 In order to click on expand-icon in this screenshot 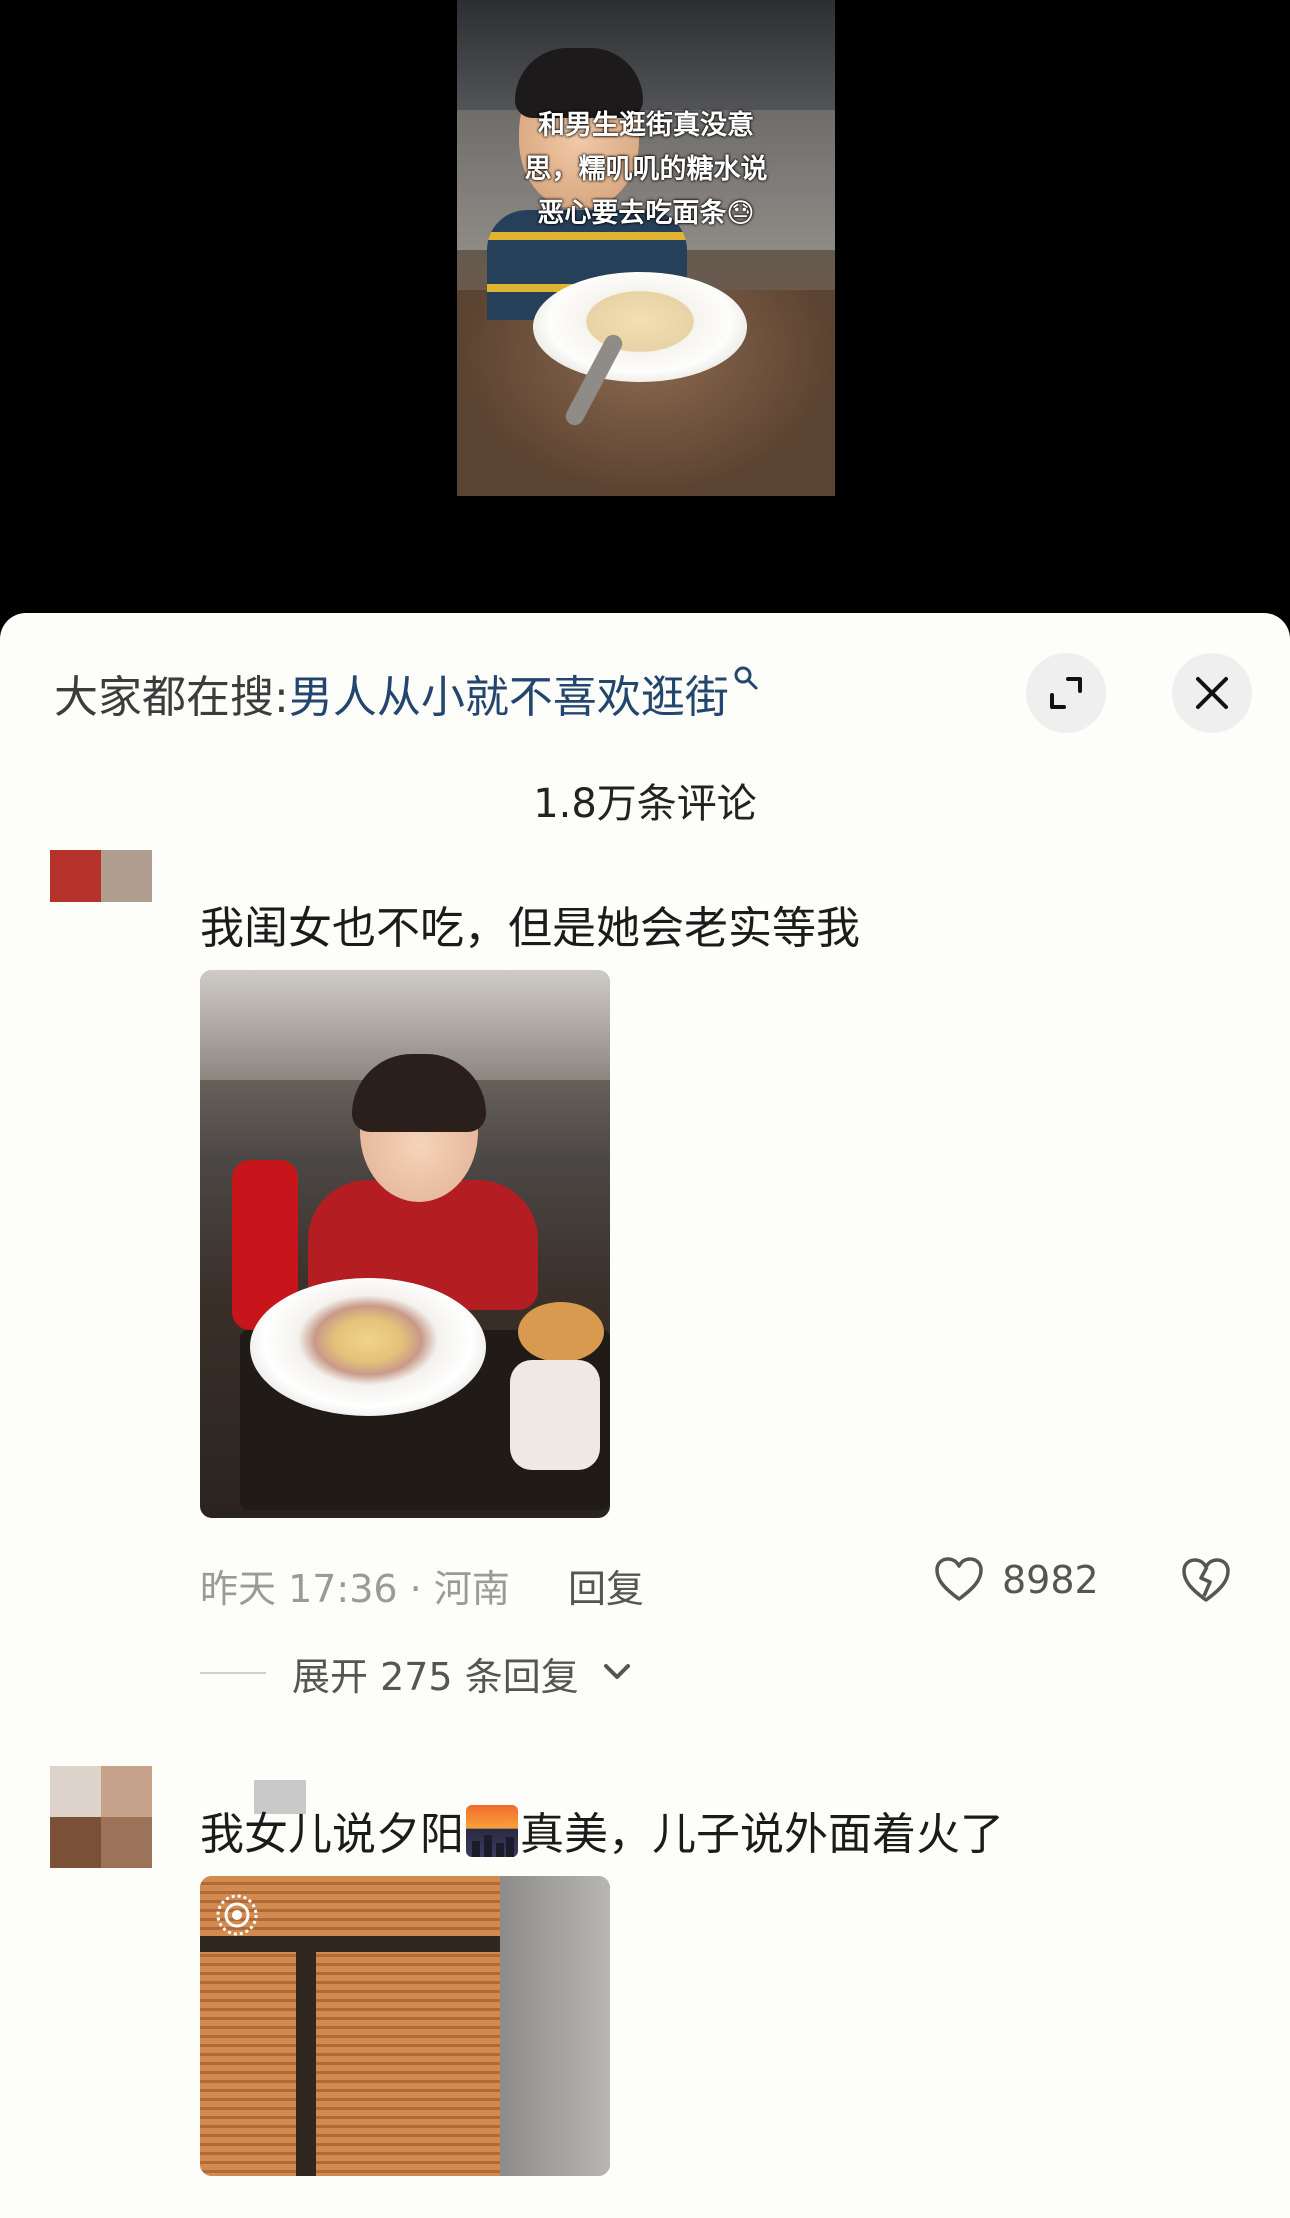, I will do `click(1066, 693)`.